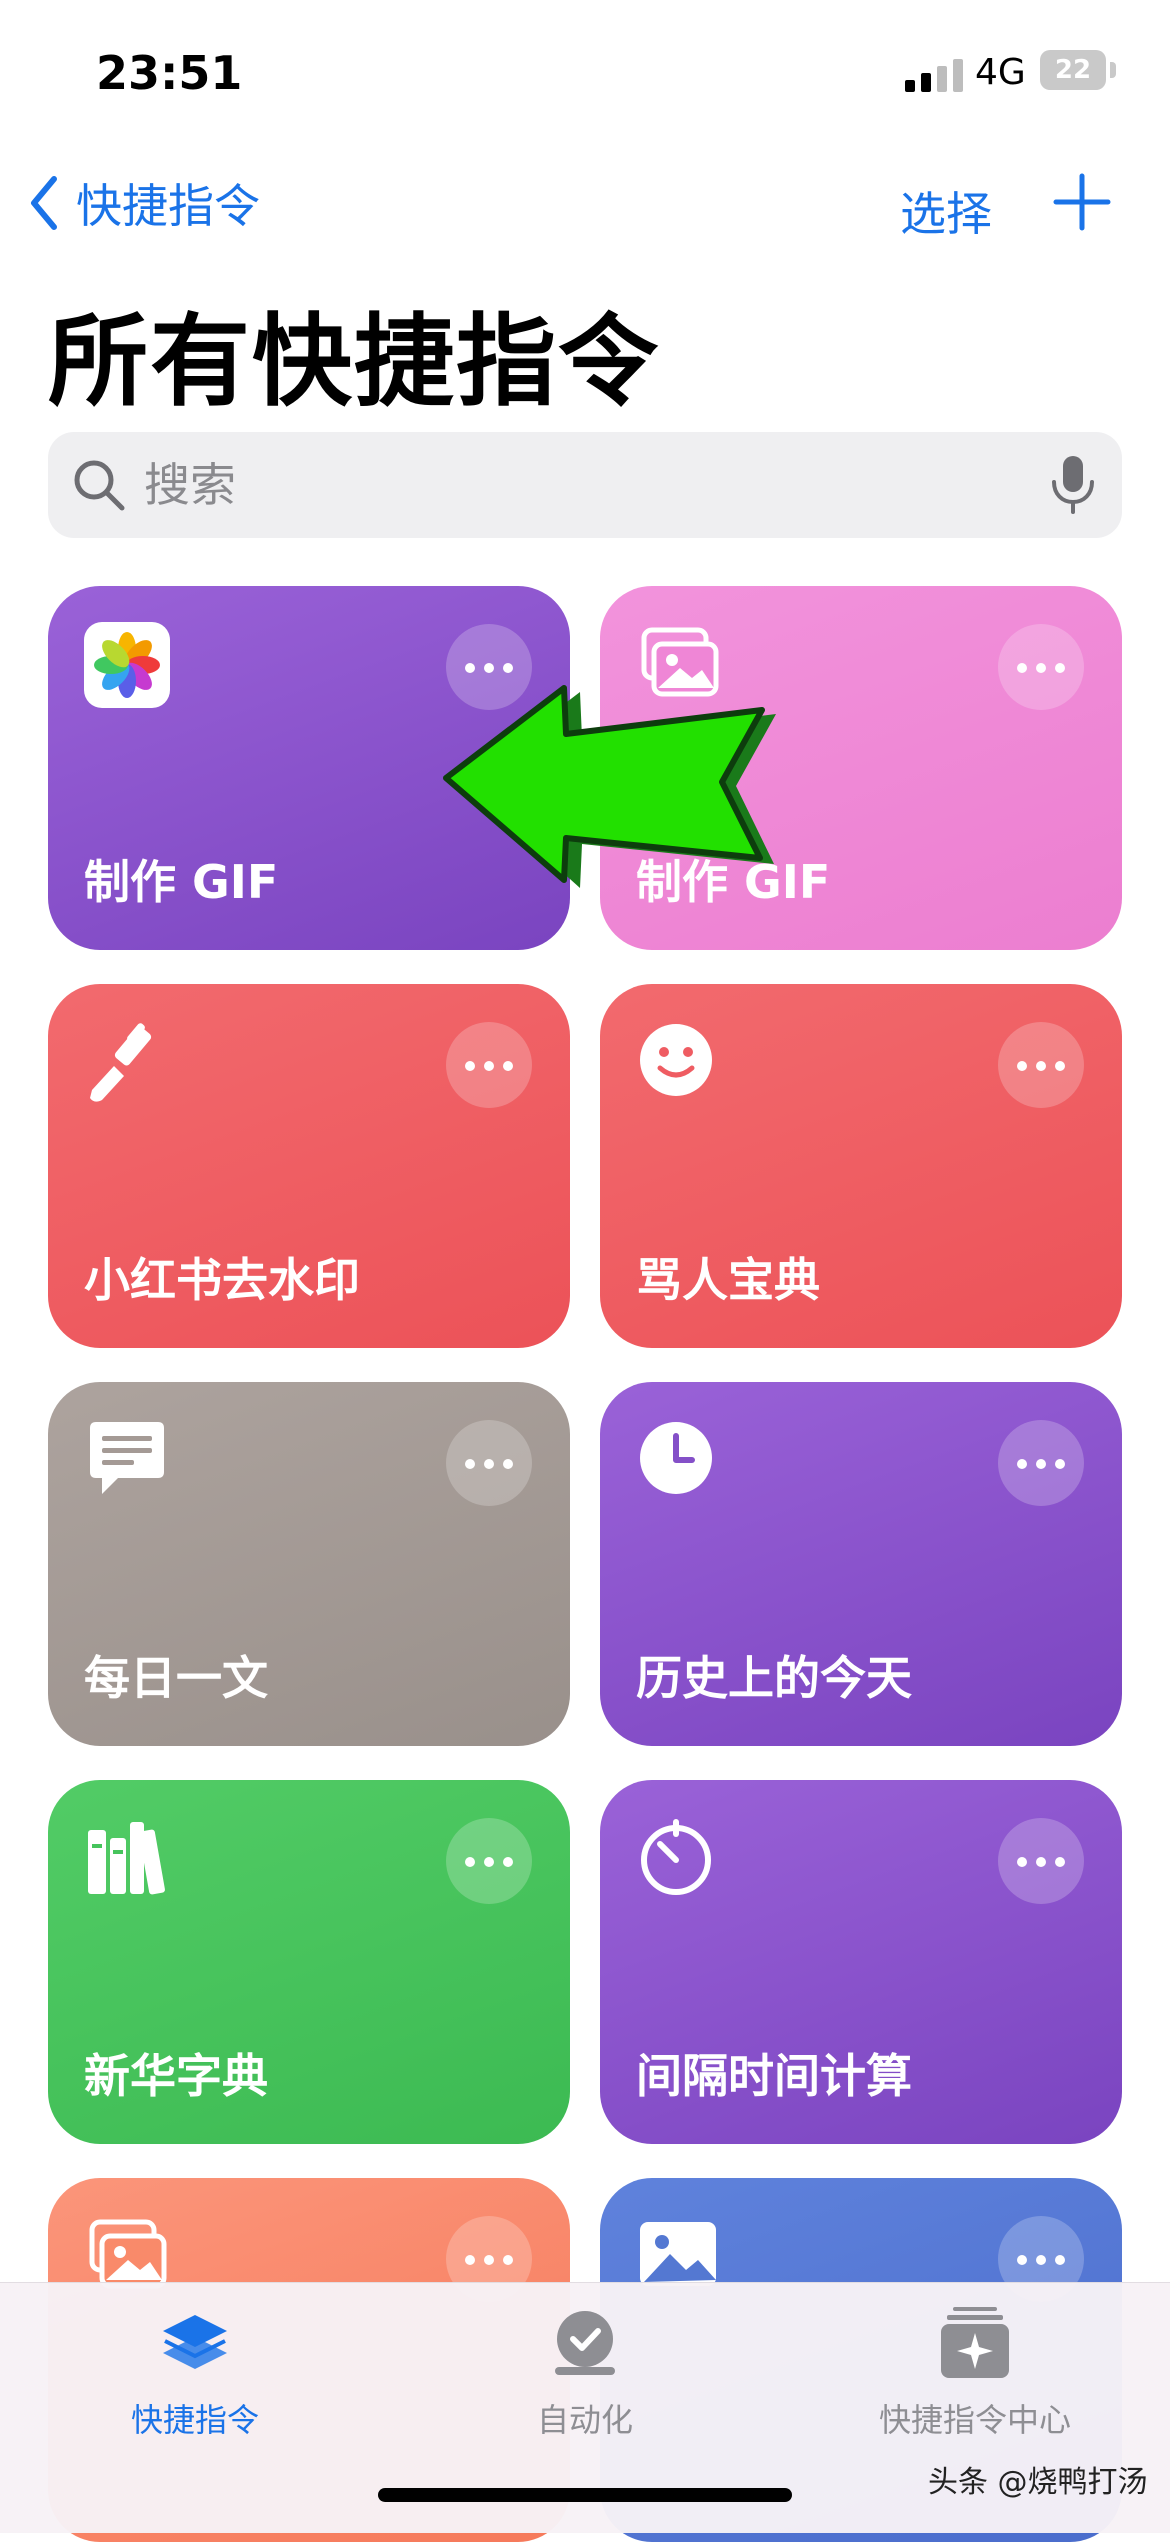 This screenshot has height=2542, width=1170. Describe the element at coordinates (194, 2420) in the screenshot. I see `tab-label: 快捷指令` at that location.